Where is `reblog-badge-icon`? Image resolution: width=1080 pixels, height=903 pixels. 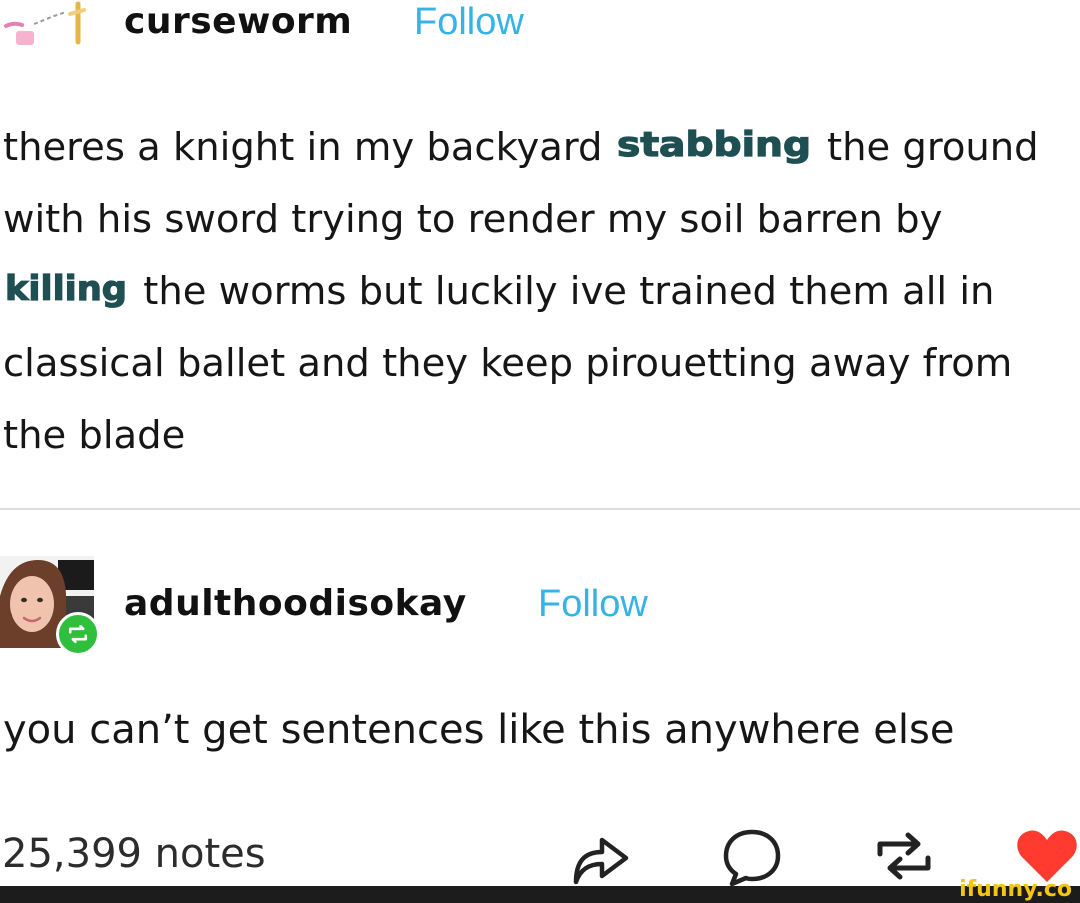
reblog-badge-icon is located at coordinates (78, 634).